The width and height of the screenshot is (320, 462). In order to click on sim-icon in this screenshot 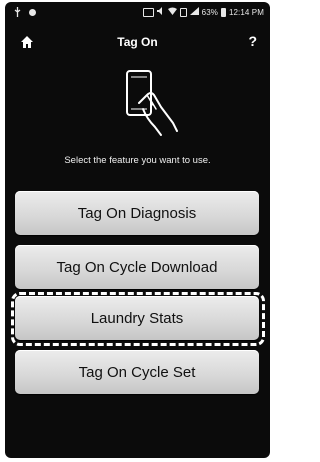, I will do `click(183, 12)`.